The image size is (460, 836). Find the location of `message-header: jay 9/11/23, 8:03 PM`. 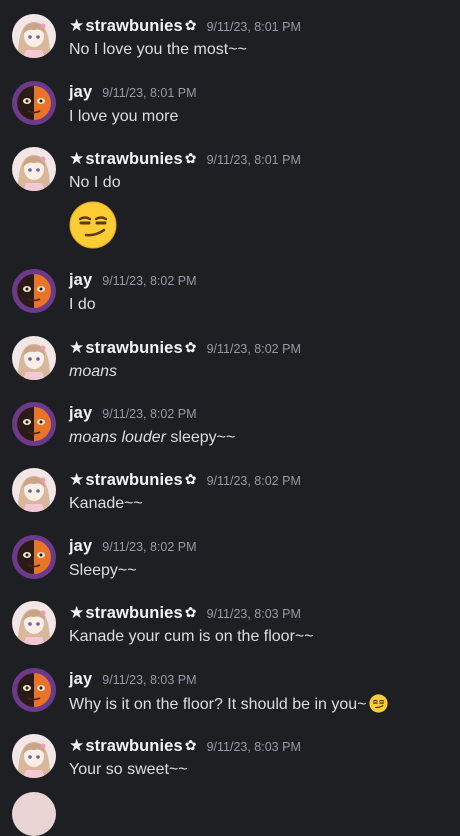

message-header: jay 9/11/23, 8:03 PM is located at coordinates (133, 681).